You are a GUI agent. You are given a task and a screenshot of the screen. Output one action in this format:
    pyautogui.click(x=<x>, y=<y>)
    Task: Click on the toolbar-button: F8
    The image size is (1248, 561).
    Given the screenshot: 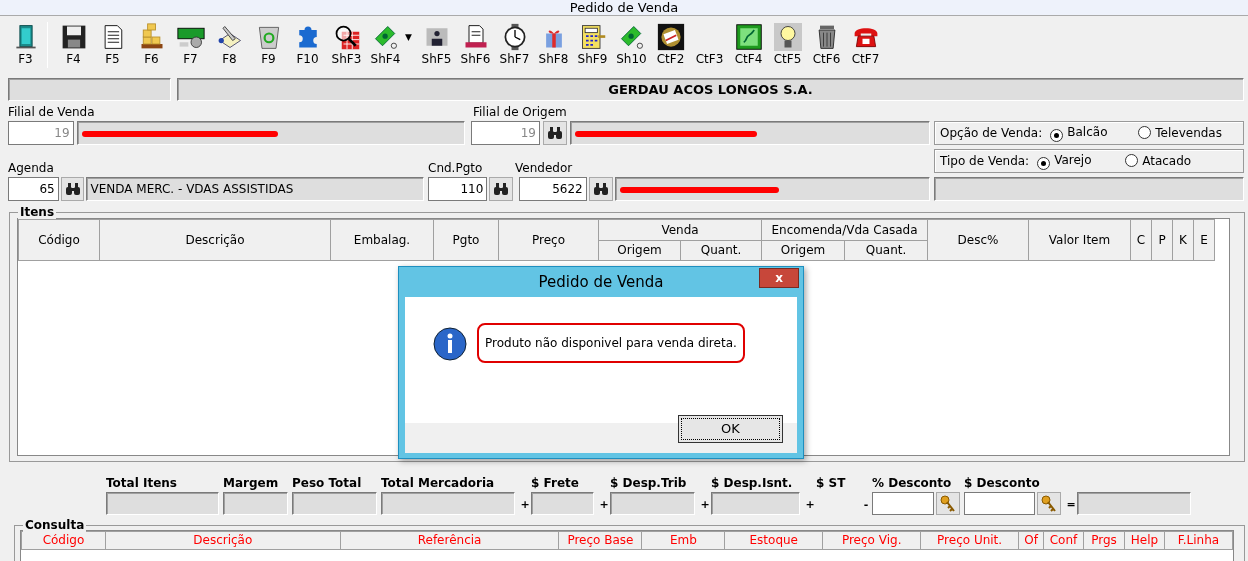 What is the action you would take?
    pyautogui.click(x=229, y=44)
    